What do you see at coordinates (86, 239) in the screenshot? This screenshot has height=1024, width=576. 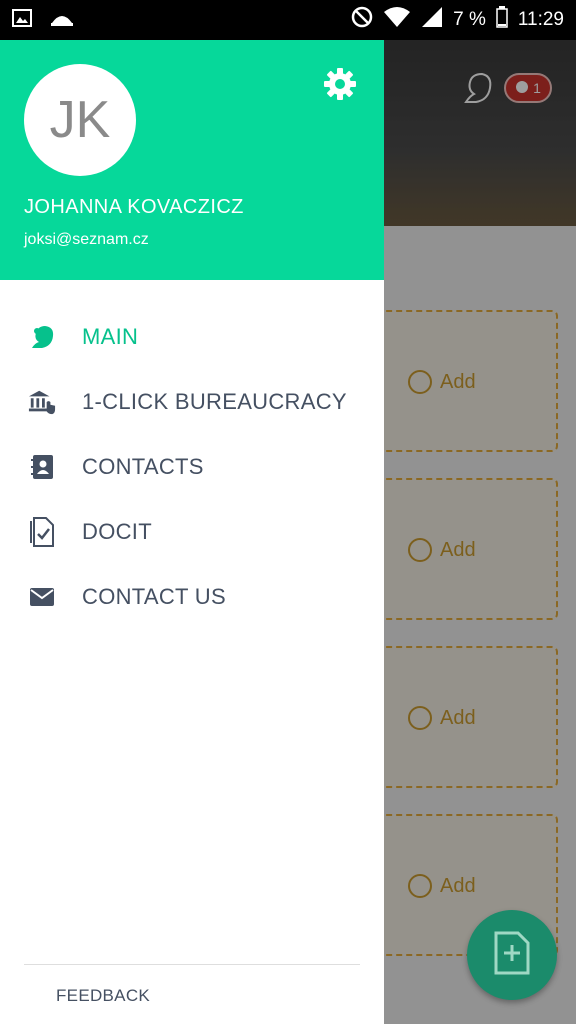 I see `user-email: joksi@seznam.cz` at bounding box center [86, 239].